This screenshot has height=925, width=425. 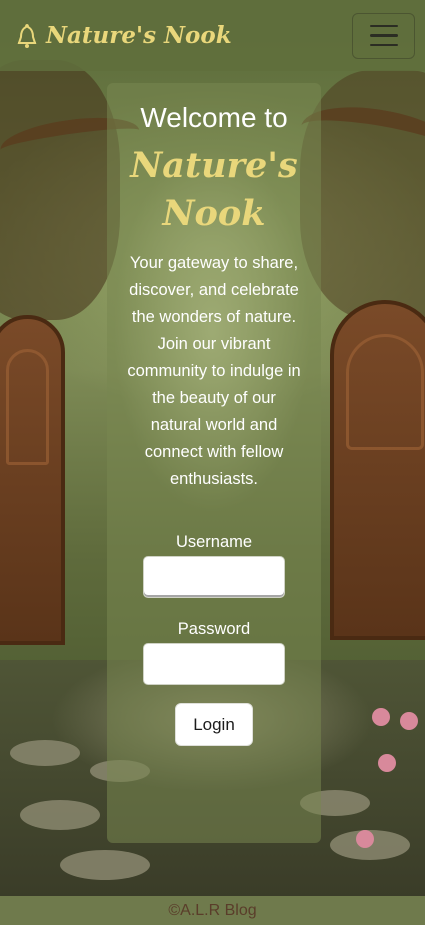 What do you see at coordinates (214, 190) in the screenshot?
I see `hero-brand-name: Nature's Nook` at bounding box center [214, 190].